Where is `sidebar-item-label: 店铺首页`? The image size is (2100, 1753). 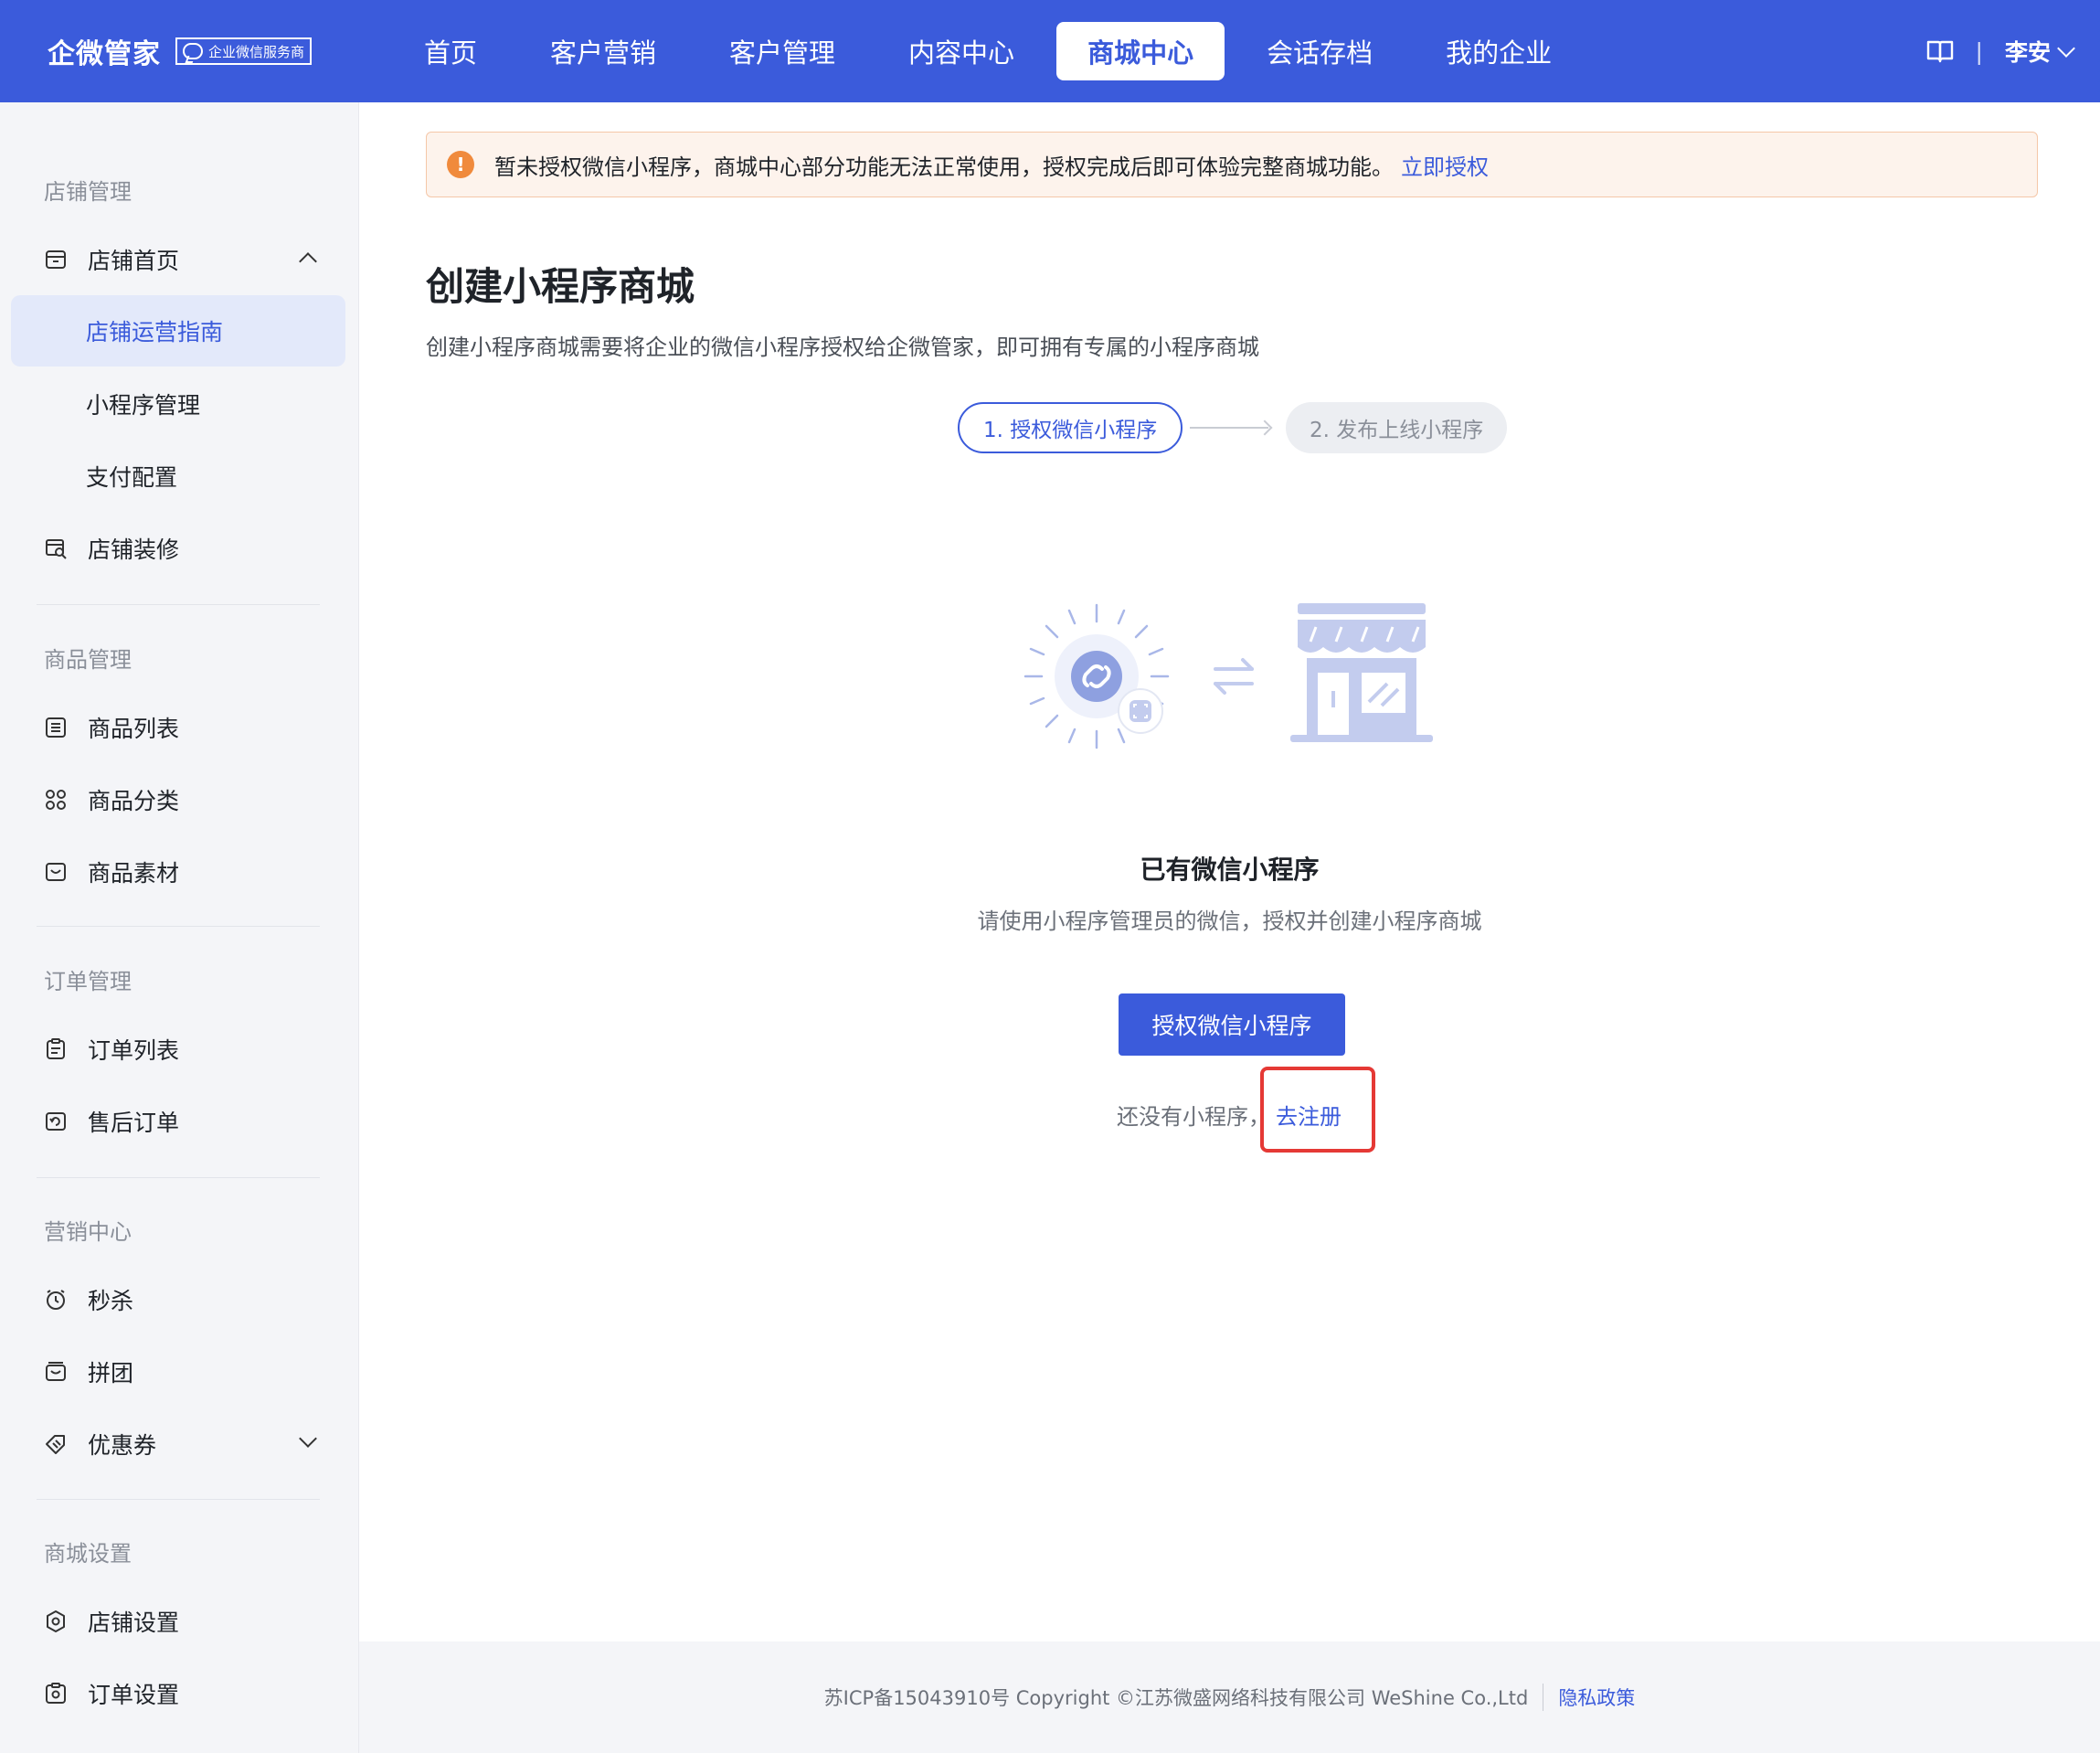
sidebar-item-label: 店铺首页 is located at coordinates (134, 261).